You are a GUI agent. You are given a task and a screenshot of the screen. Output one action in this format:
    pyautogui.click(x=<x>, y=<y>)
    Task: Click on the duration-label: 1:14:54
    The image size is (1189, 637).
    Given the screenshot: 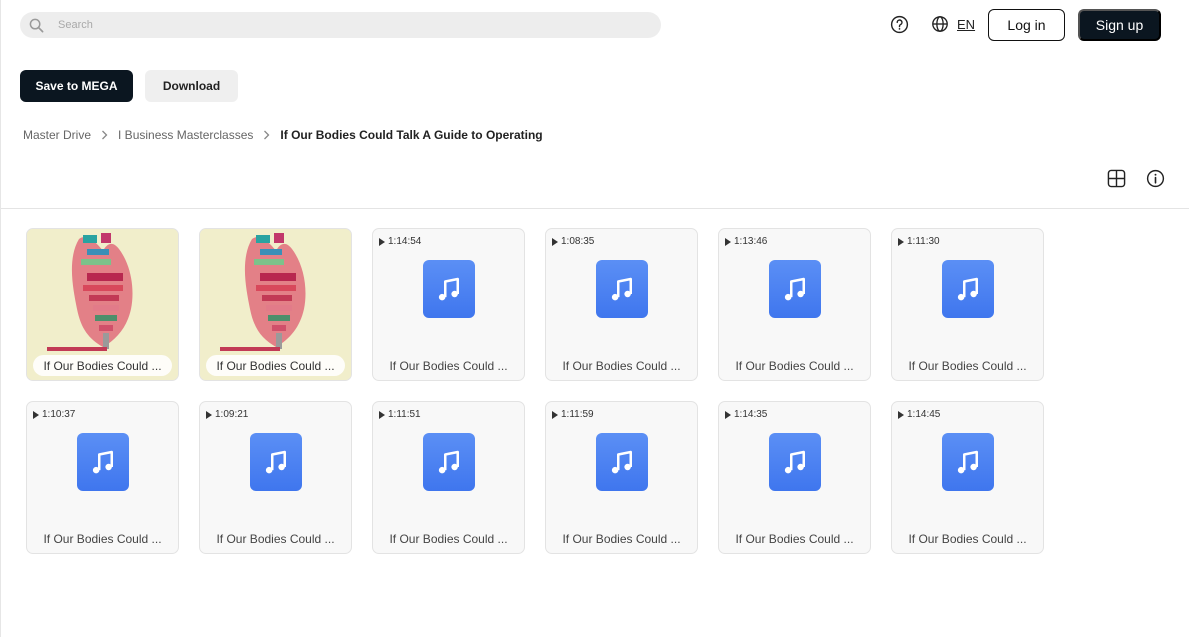 What is the action you would take?
    pyautogui.click(x=405, y=241)
    